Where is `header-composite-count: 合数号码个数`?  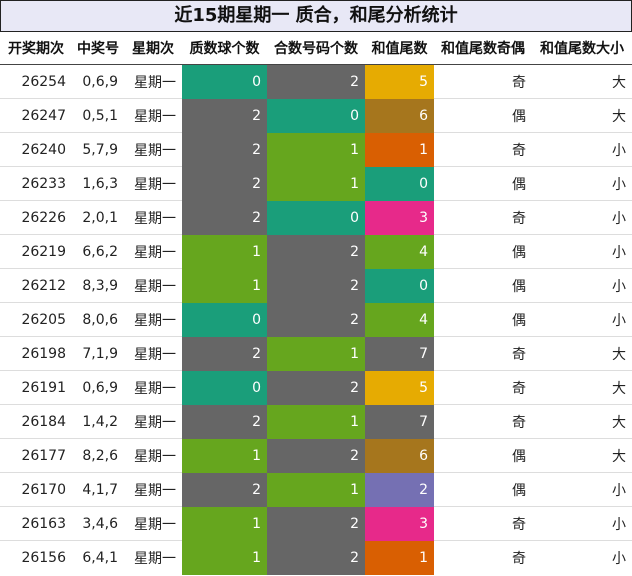 header-composite-count: 合数号码个数 is located at coordinates (316, 48).